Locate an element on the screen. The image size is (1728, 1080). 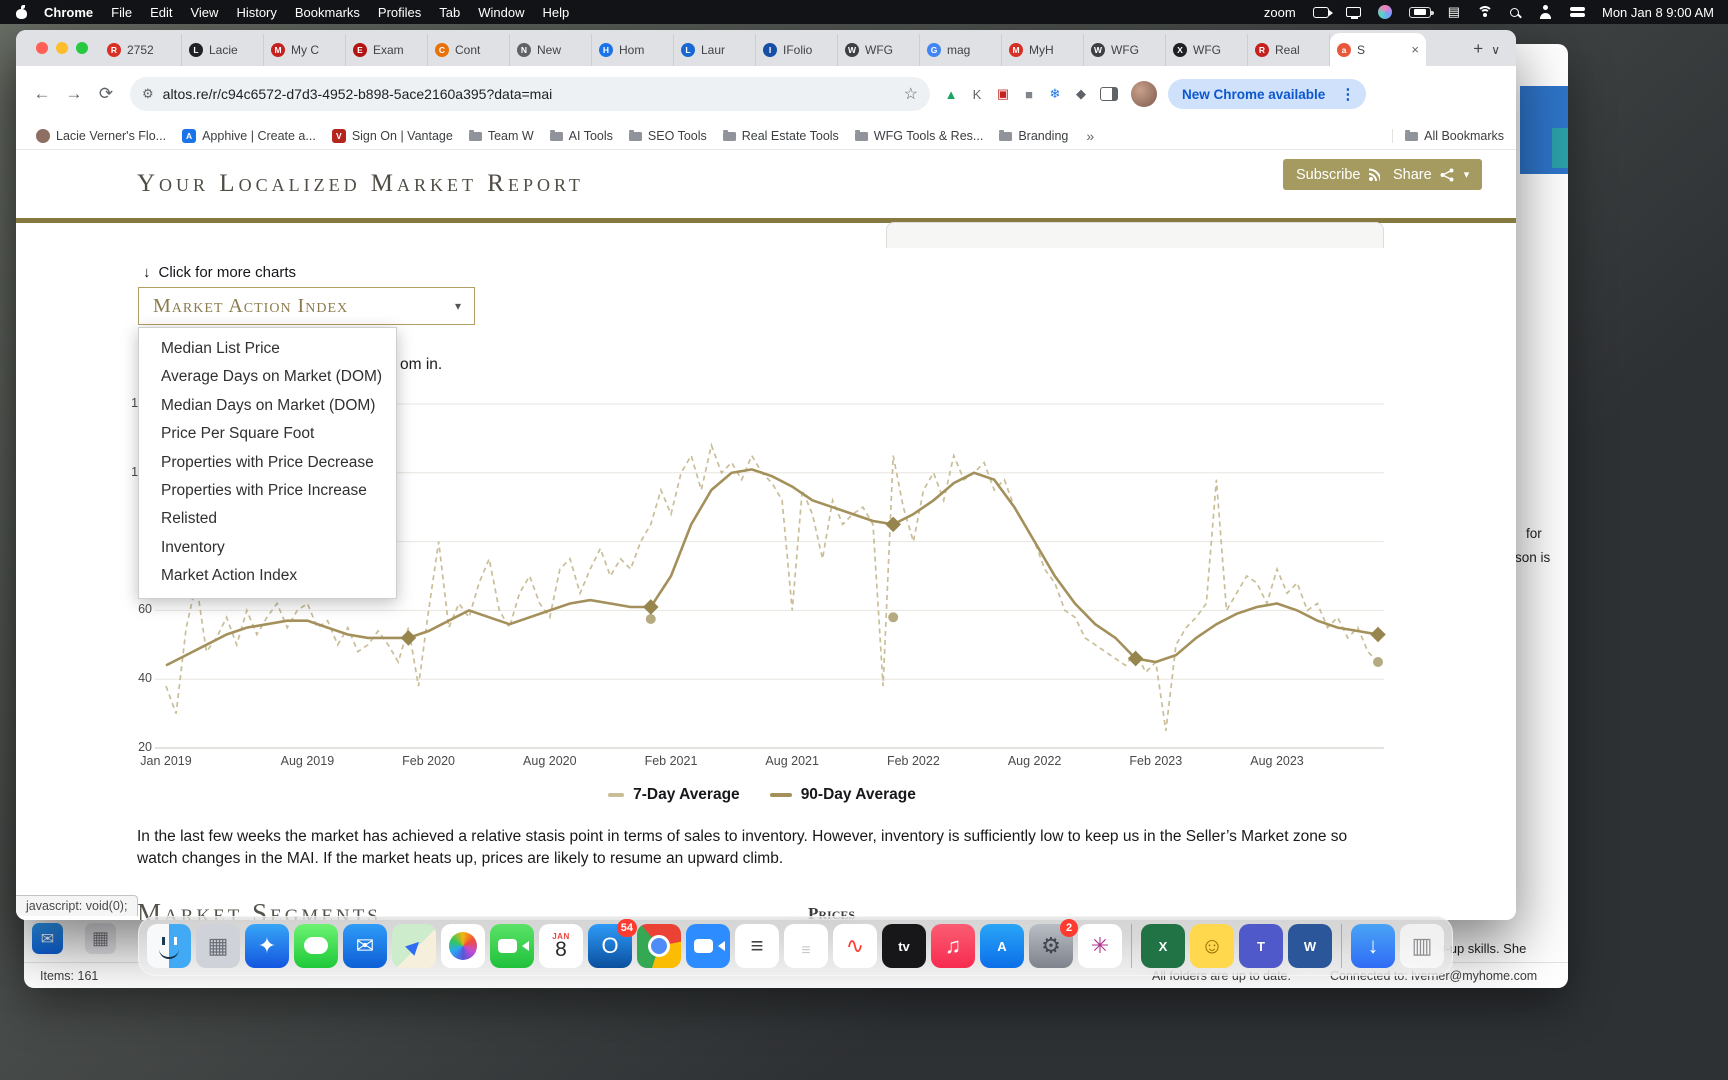
keyboard-icon: ▤ is located at coordinates (1454, 12).